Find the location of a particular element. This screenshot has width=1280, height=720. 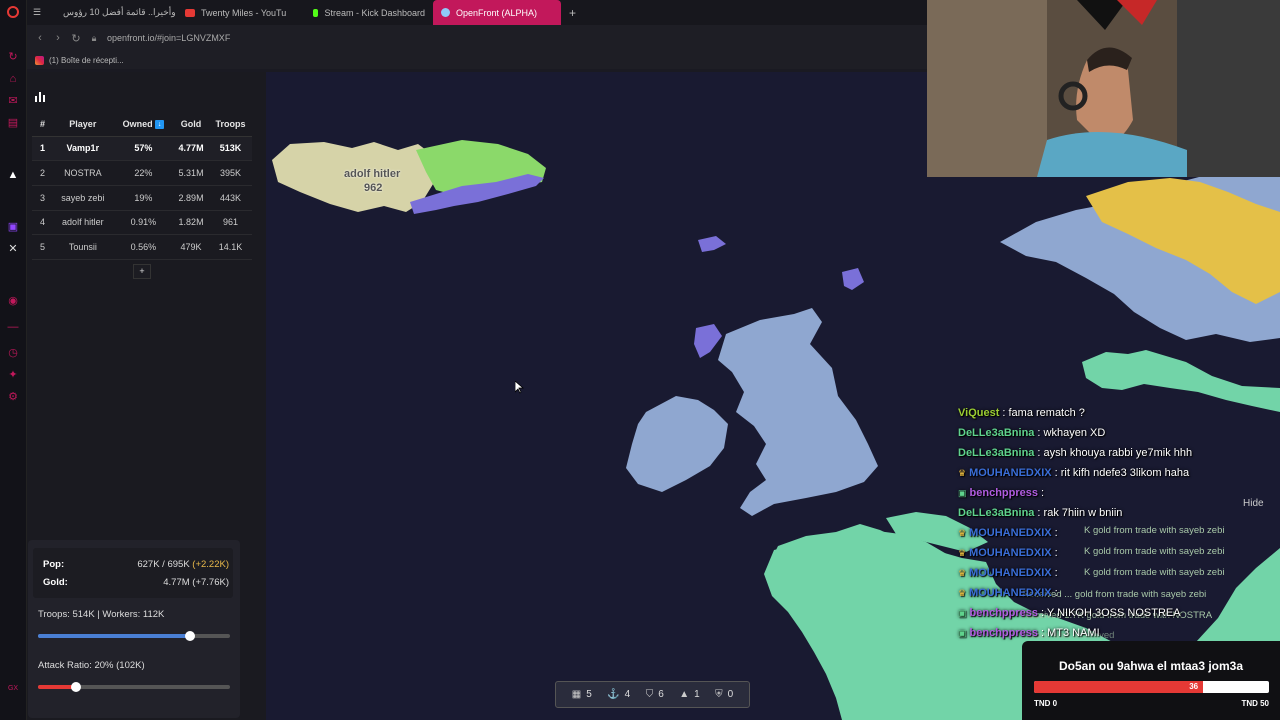

gold: 2.89M is located at coordinates (191, 198).